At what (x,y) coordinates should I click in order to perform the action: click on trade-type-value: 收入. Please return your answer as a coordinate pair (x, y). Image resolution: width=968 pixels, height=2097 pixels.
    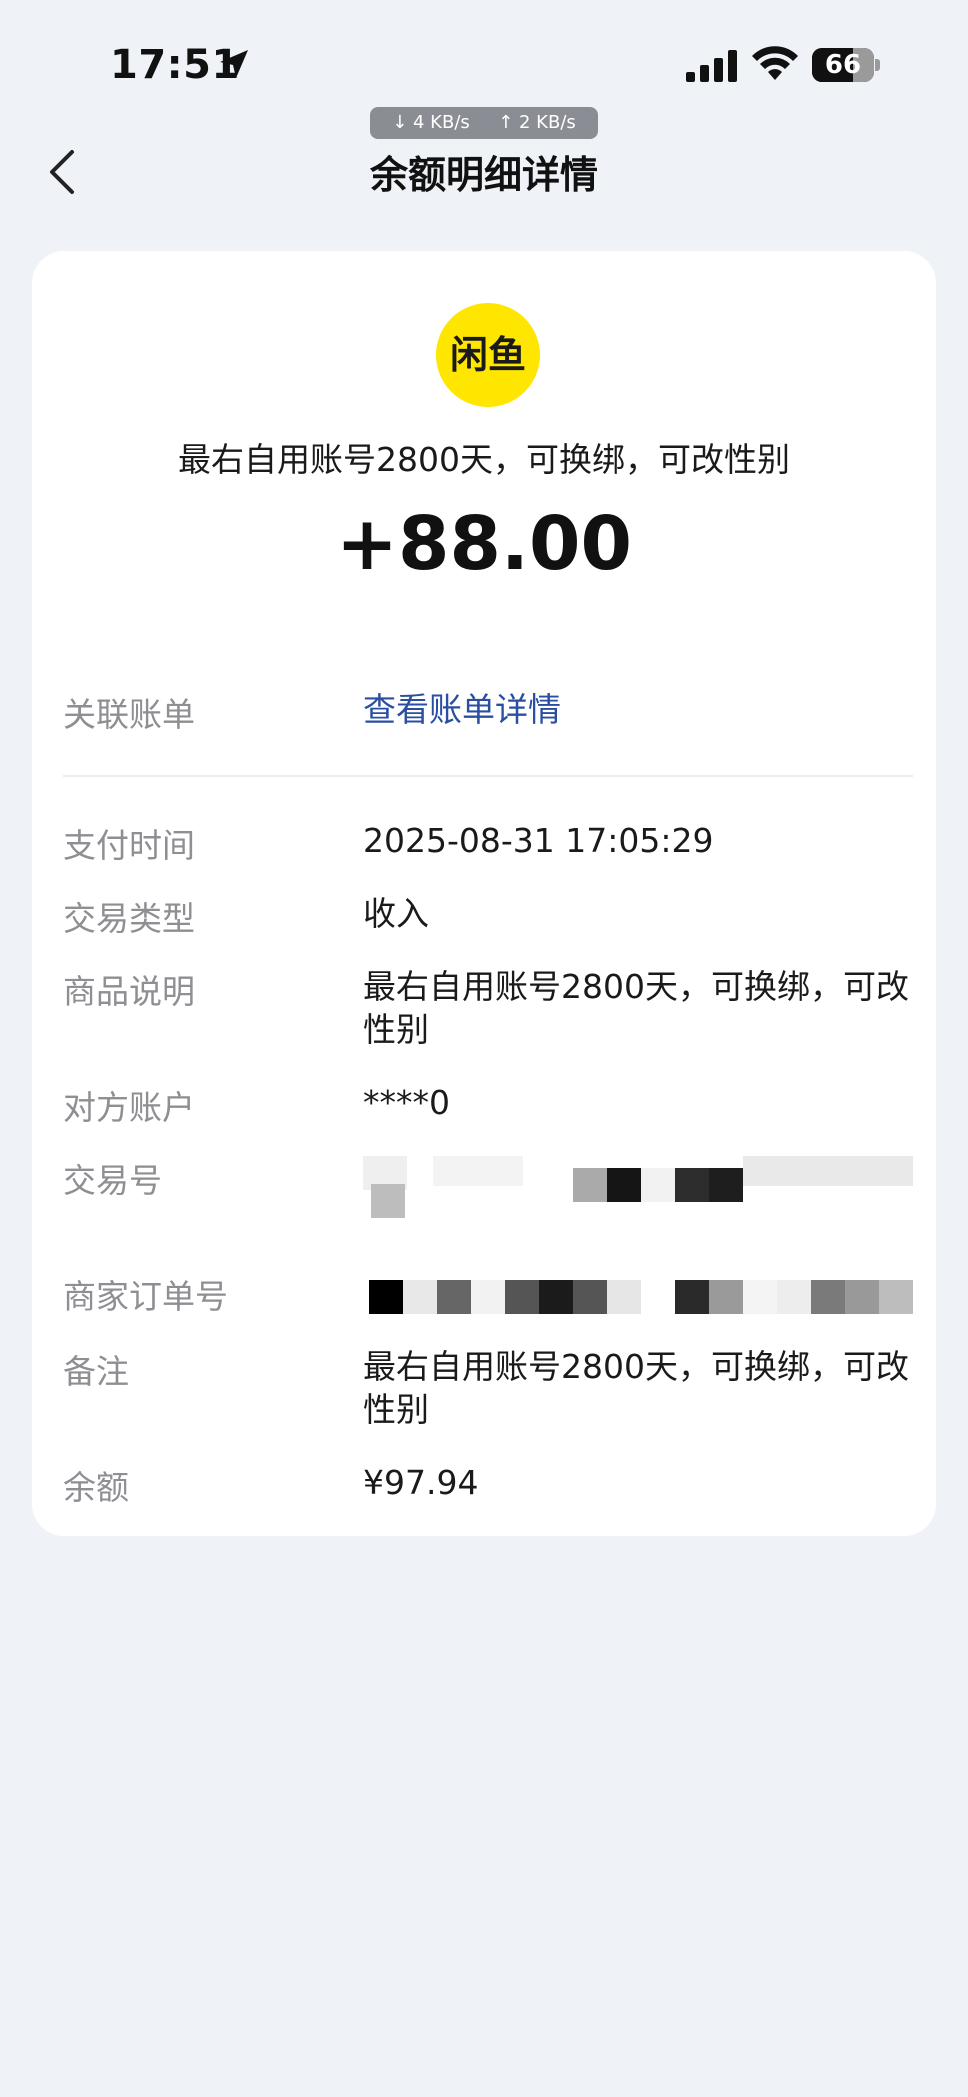
    Looking at the image, I should click on (396, 913).